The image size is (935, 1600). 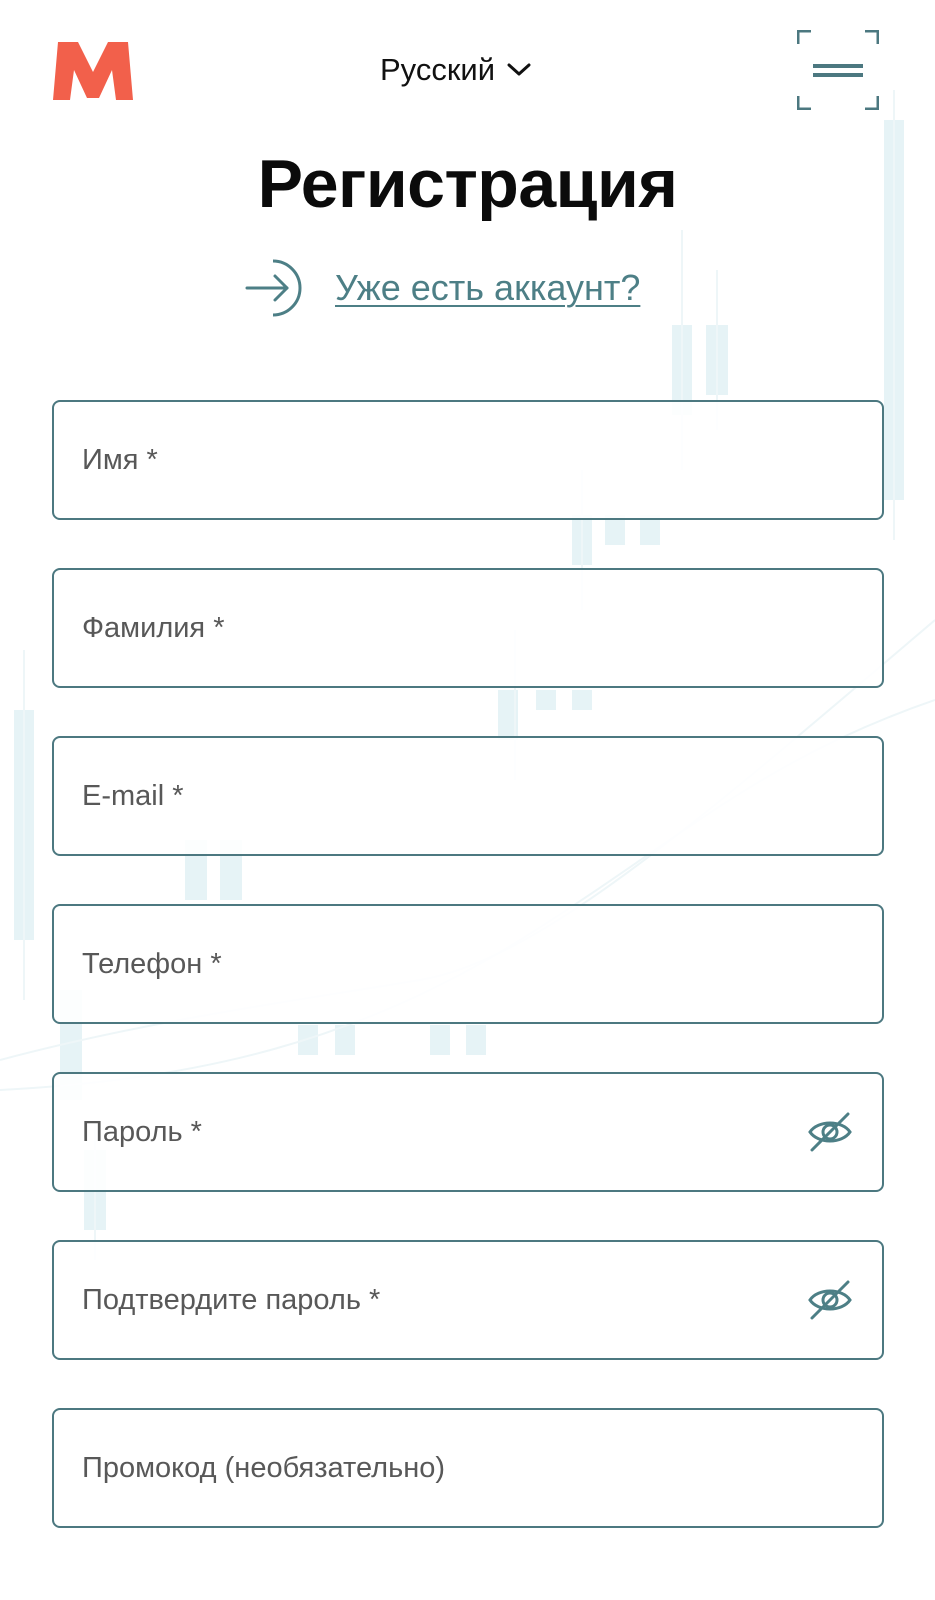 I want to click on login-link: Уже есть аккаунт?, so click(x=442, y=288).